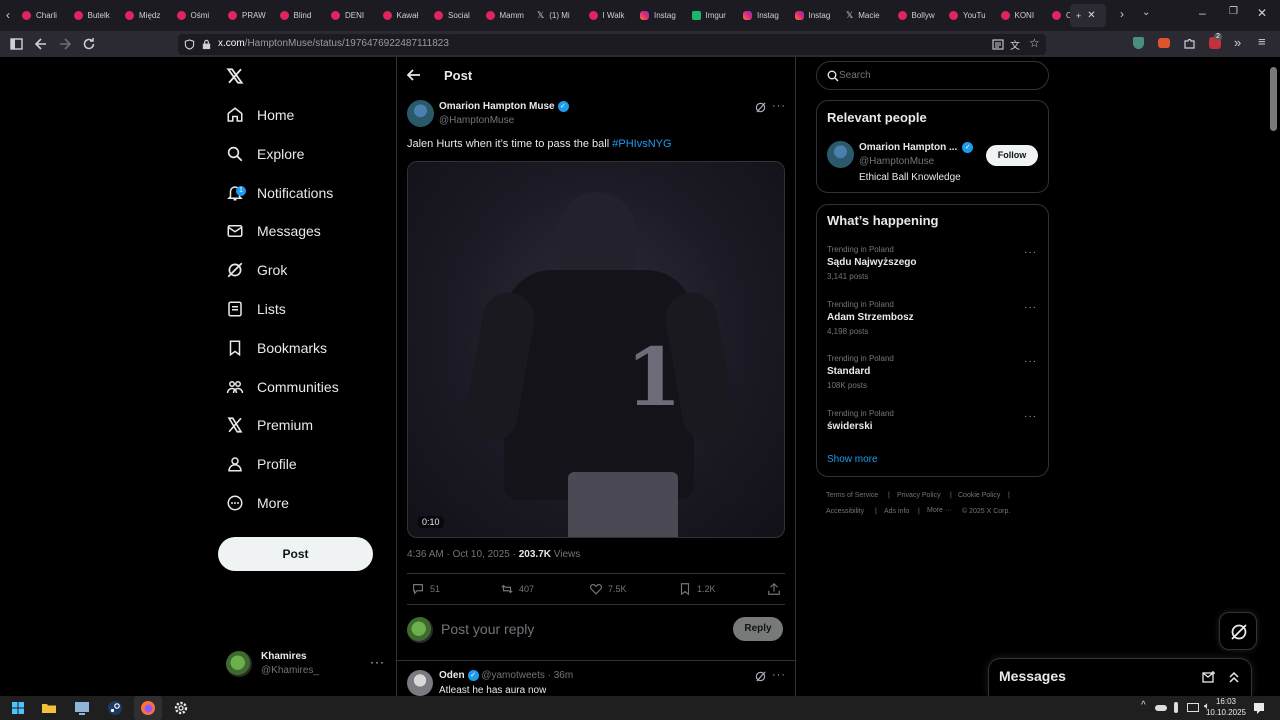  What do you see at coordinates (559, 15) in the screenshot?
I see `browser-tab: 𝕏 (1) Mi` at bounding box center [559, 15].